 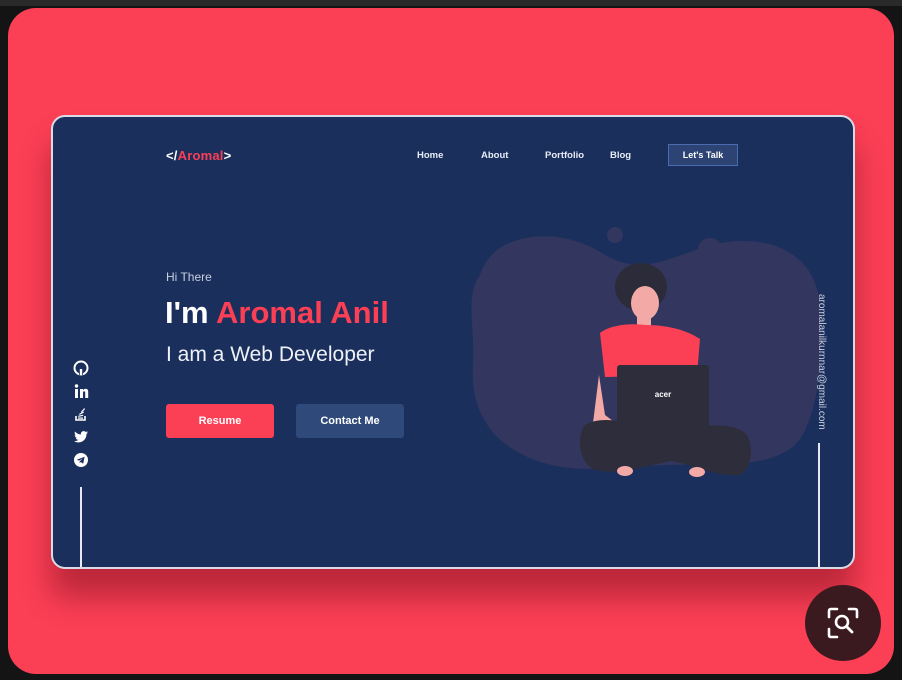 I want to click on nav-home: Home, so click(x=430, y=155).